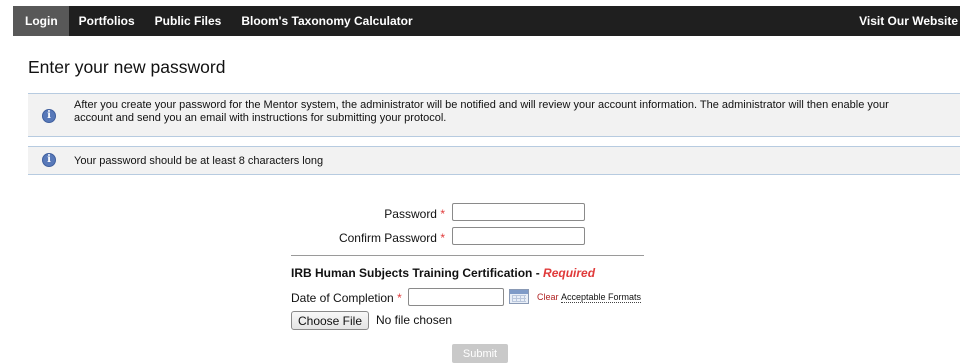 The width and height of the screenshot is (960, 363). Describe the element at coordinates (467, 255) in the screenshot. I see `form-divider` at that location.